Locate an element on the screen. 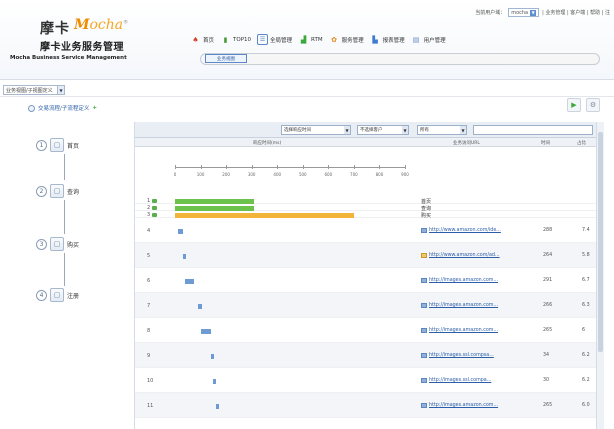  top-links: 当前用户域： mocha ▼ | 业务管理 | 客户端 | 帮助 | 注 is located at coordinates (542, 12).